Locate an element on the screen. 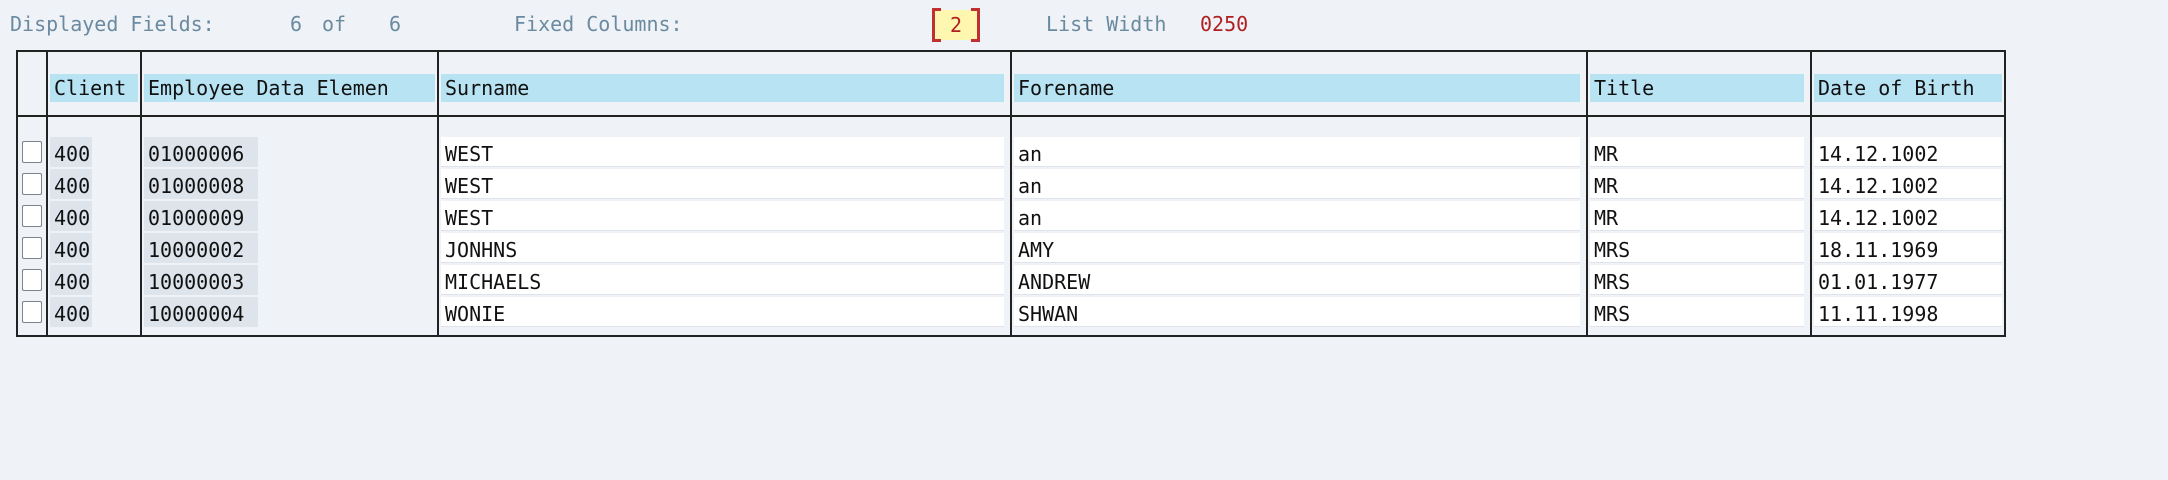 The width and height of the screenshot is (2168, 480). employee-cell: 10000003 is located at coordinates (201, 280).